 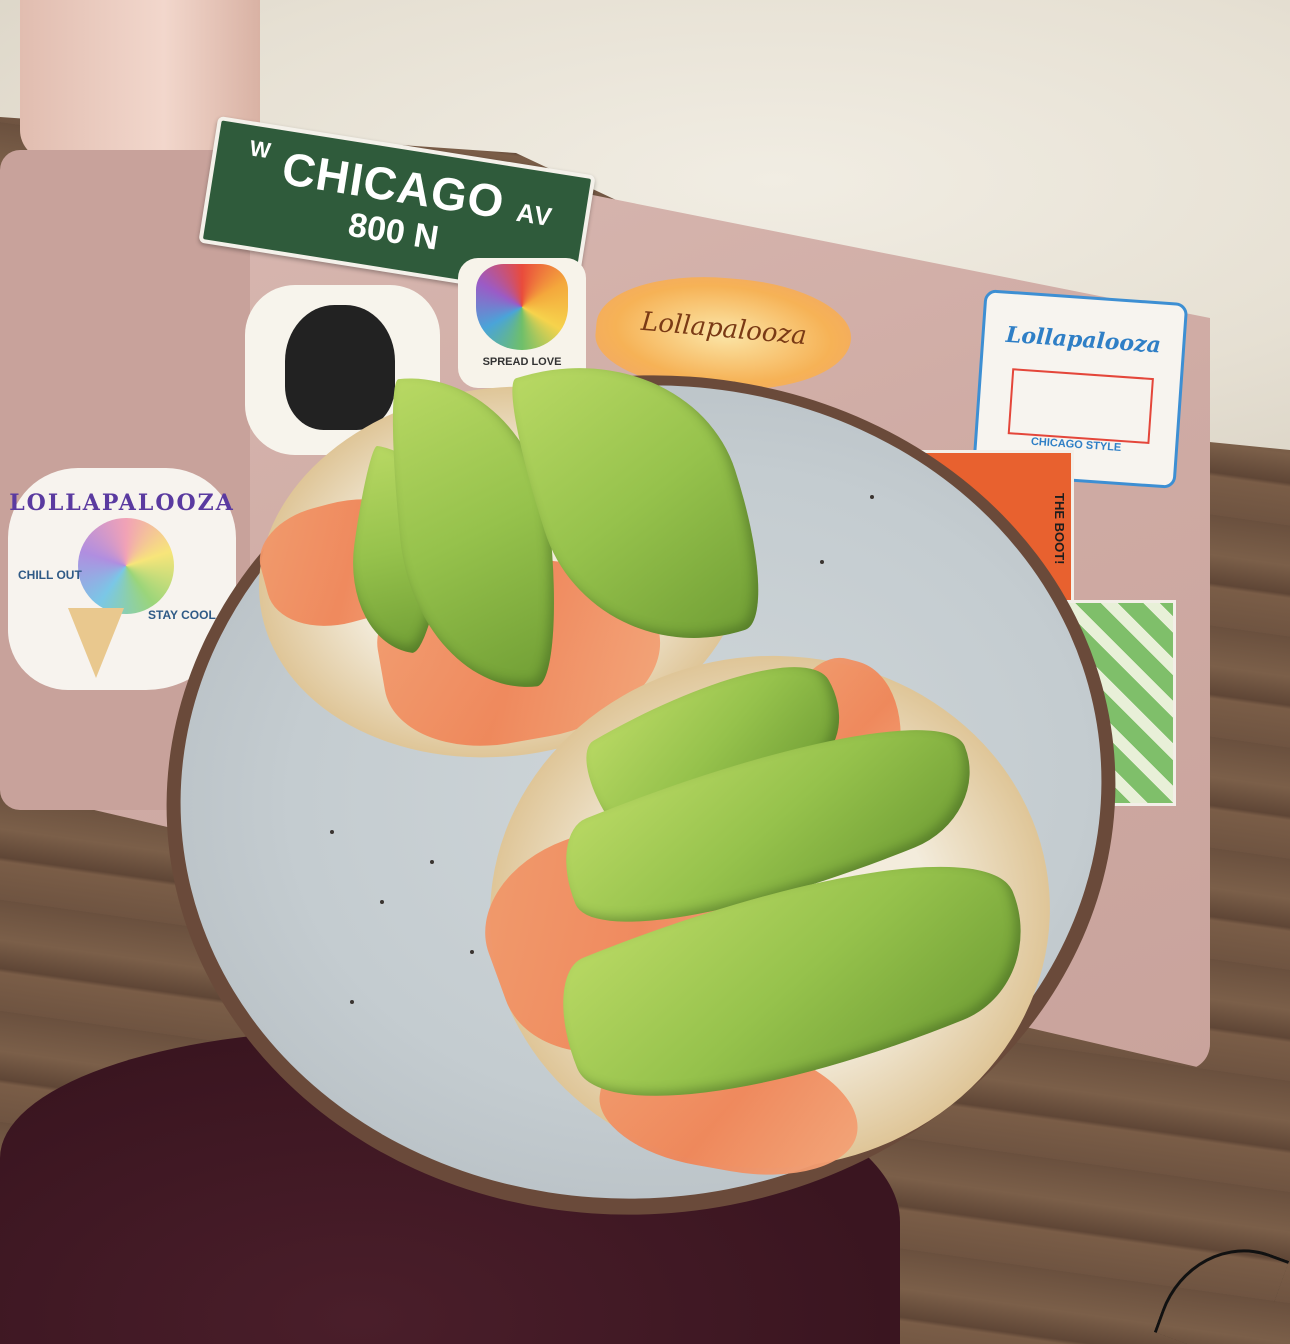 What do you see at coordinates (260, 149) in the screenshot?
I see `street-sign-prefix: W` at bounding box center [260, 149].